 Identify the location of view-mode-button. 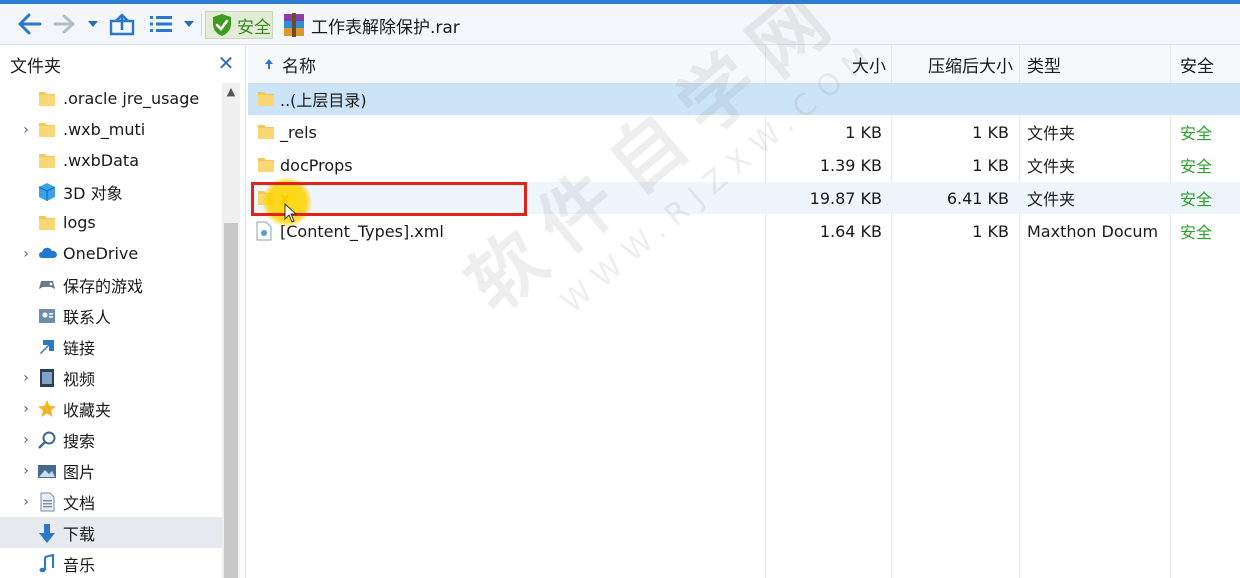
(161, 24).